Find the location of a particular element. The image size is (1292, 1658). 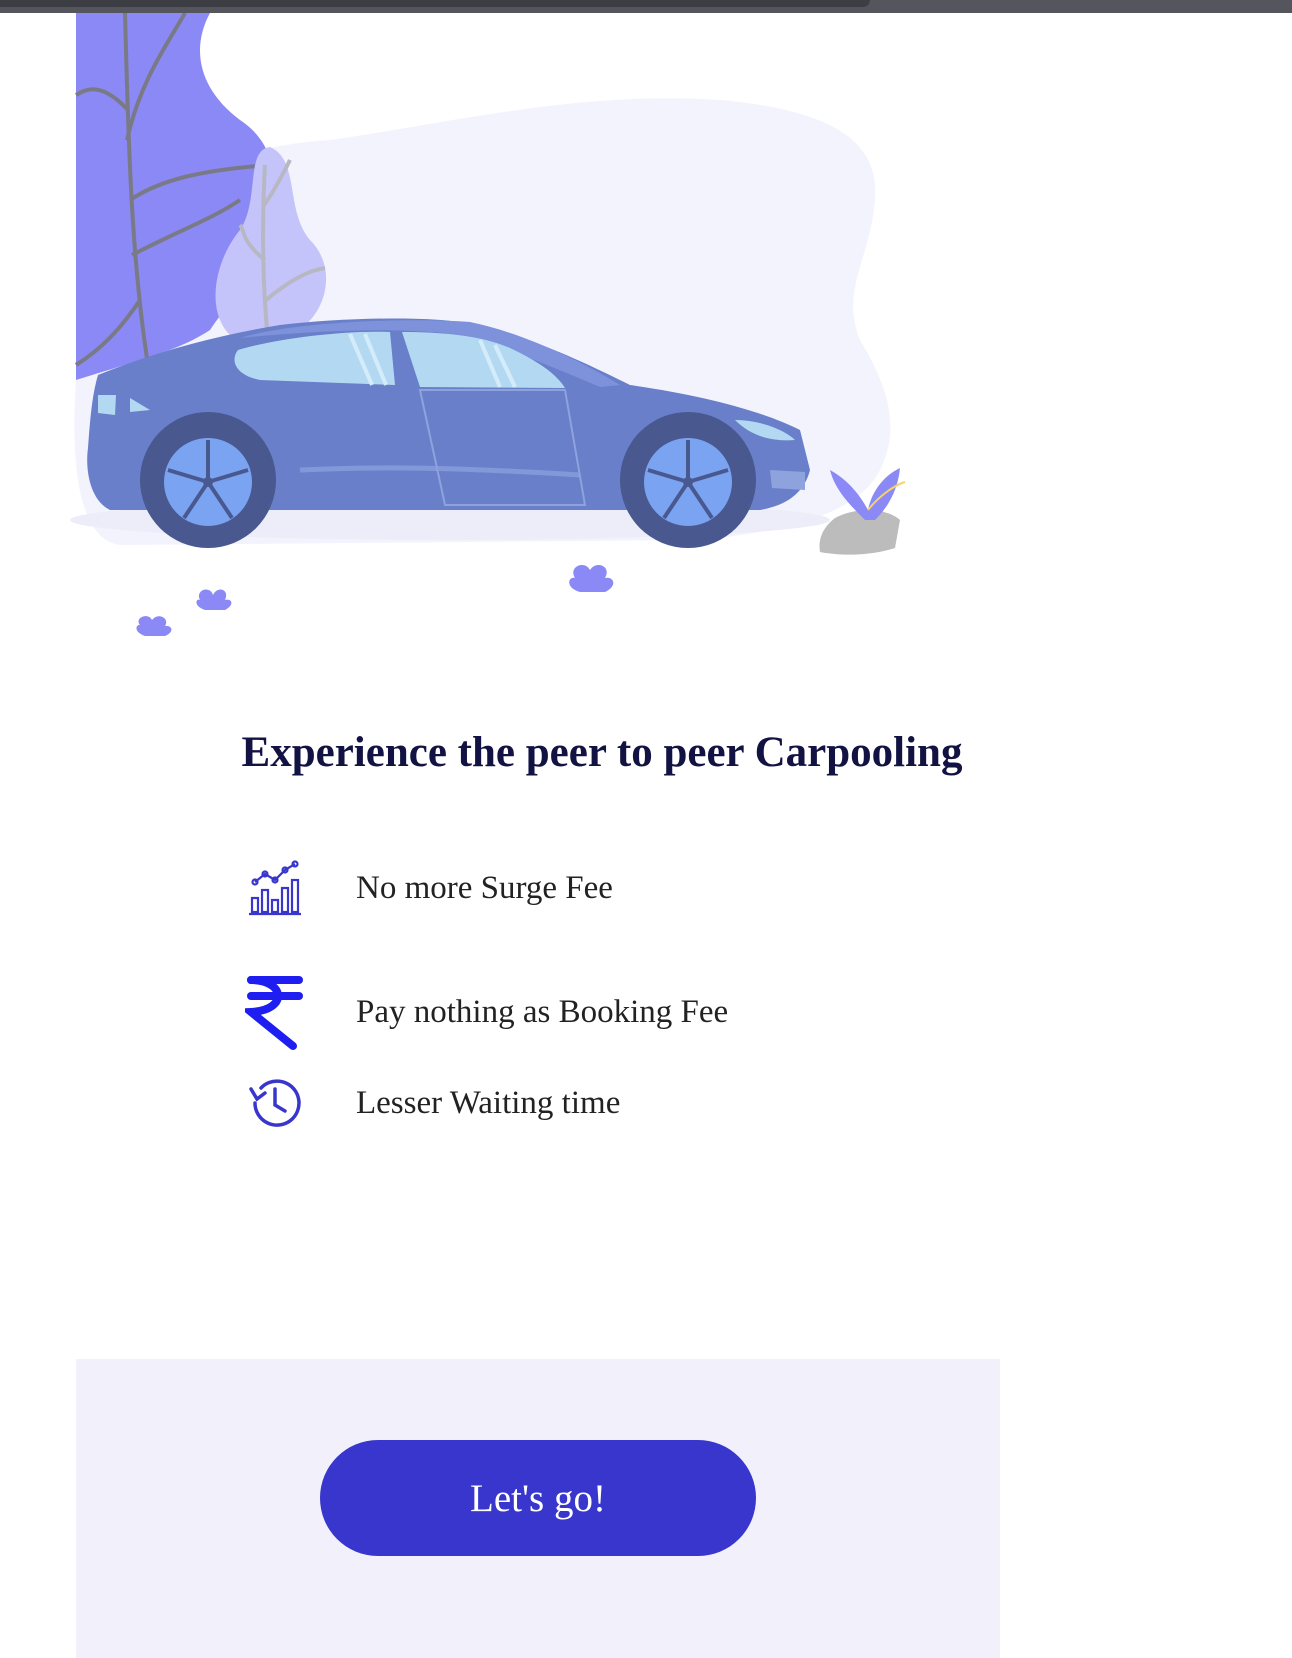

car-bumper is located at coordinates (787, 480).